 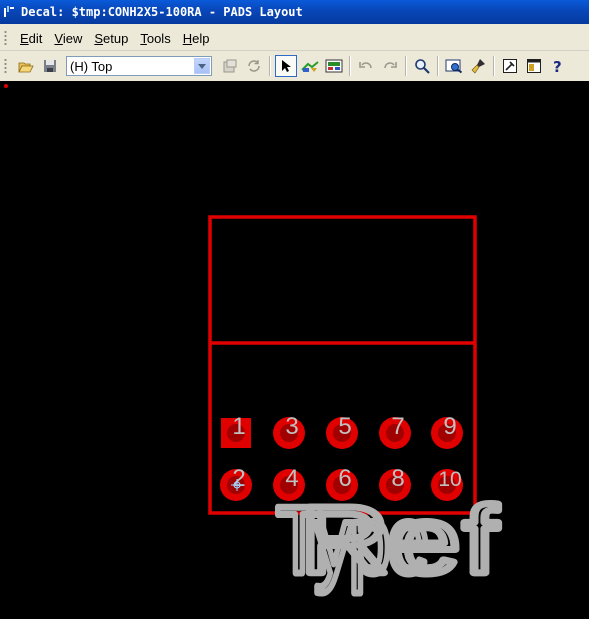 I want to click on help-icon: ?, so click(x=558, y=66).